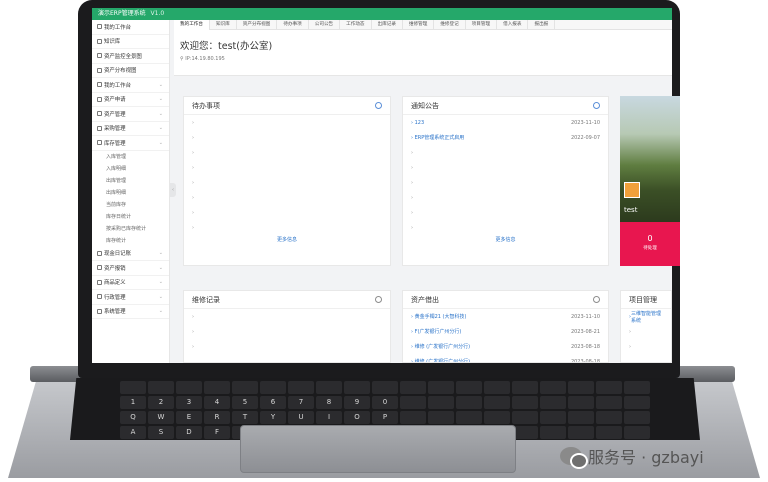 The image size is (768, 482). Describe the element at coordinates (505, 106) in the screenshot. I see `notice-card-header: 通知公告` at that location.